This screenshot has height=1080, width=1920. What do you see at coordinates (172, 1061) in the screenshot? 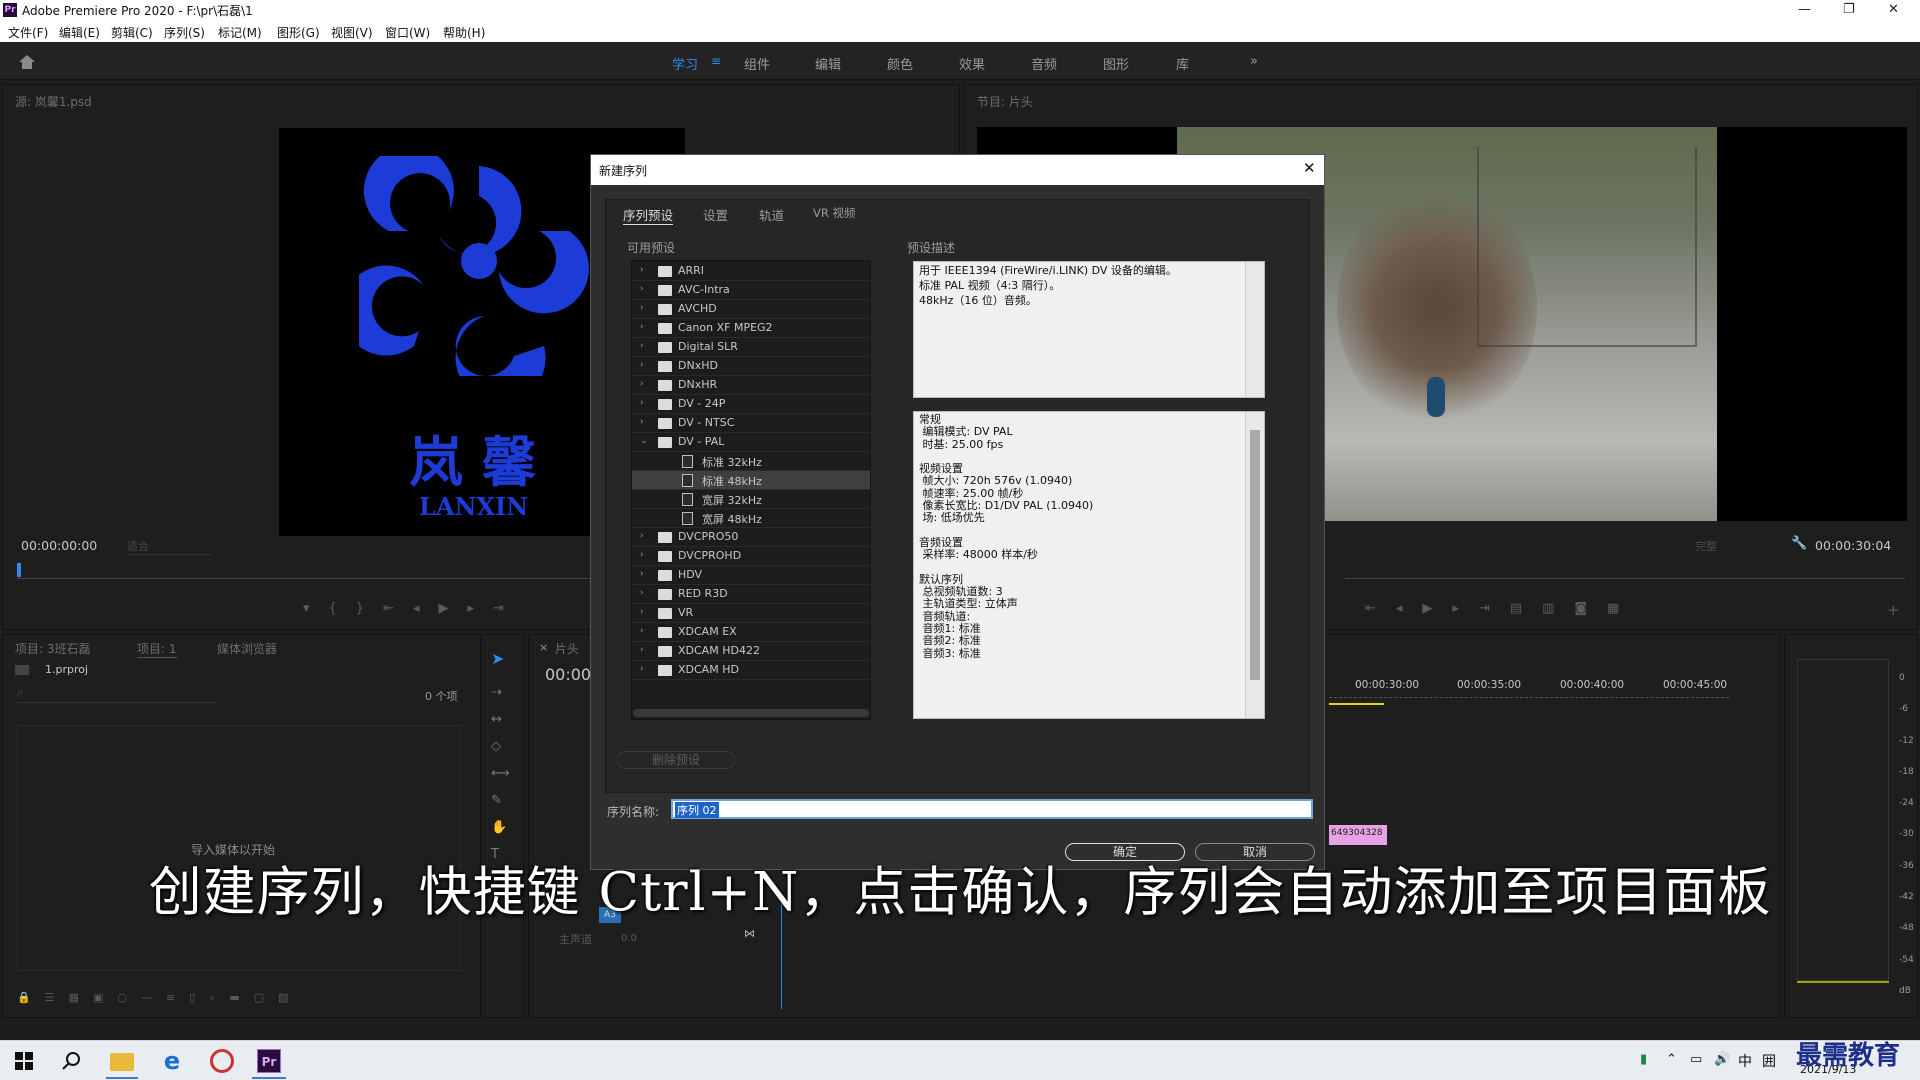
I see `edge-browser-icon: e` at bounding box center [172, 1061].